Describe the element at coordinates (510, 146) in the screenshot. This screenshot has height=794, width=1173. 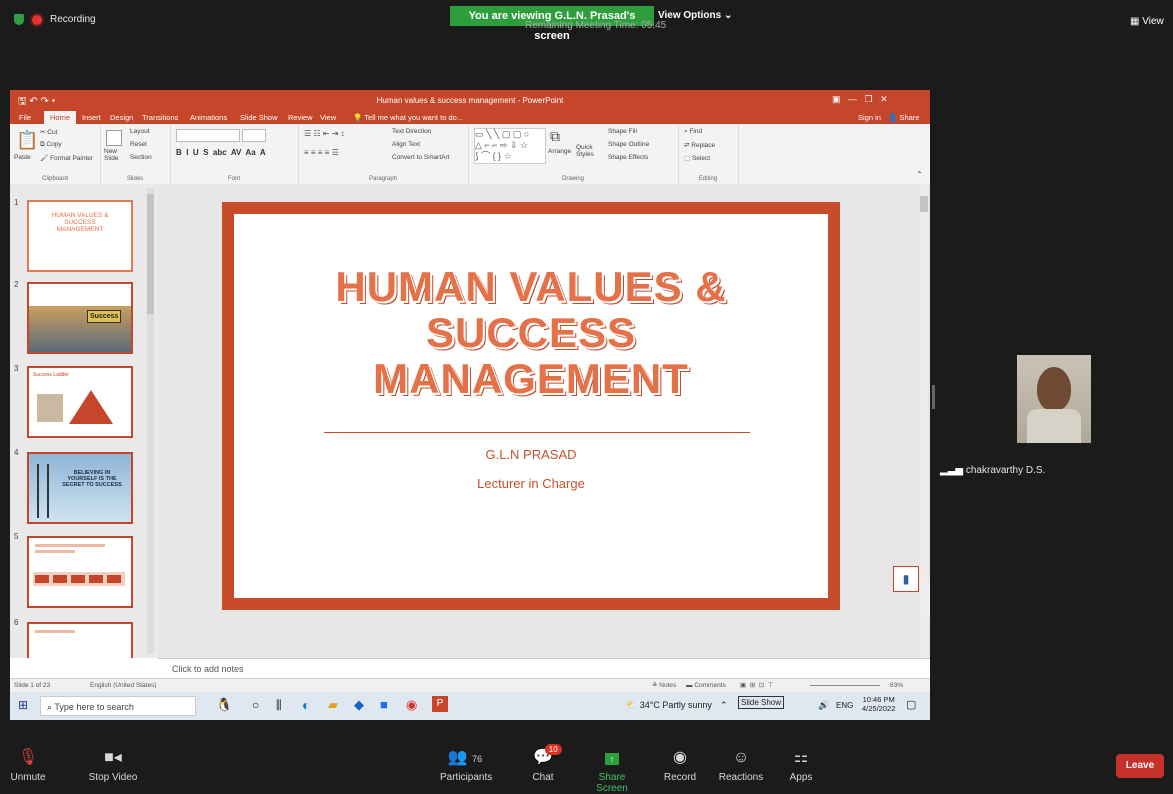
I see `shapes-gallery: ▭ ╲ ╲ ▢ ▢ ○ △ ⌐ ⌐ ⇨ ⇩ ☆ ⟆ ⌒ { } ☆` at that location.